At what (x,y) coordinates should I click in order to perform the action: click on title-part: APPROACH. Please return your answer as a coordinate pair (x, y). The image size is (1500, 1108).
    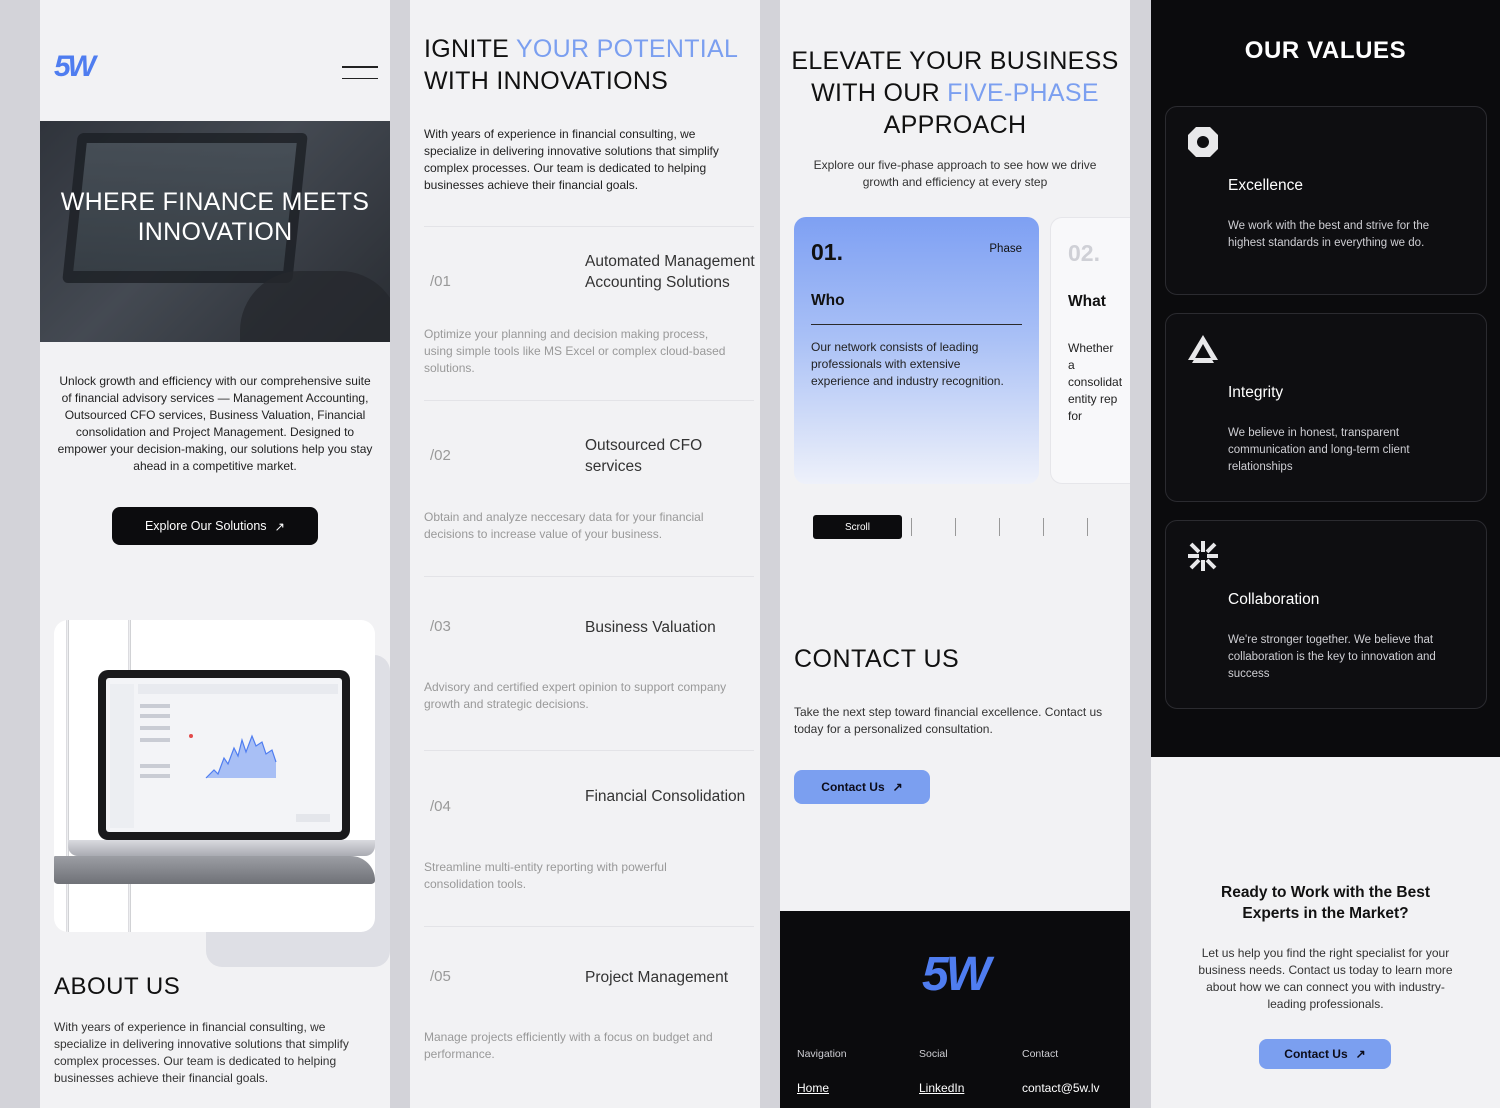
    Looking at the image, I should click on (955, 125).